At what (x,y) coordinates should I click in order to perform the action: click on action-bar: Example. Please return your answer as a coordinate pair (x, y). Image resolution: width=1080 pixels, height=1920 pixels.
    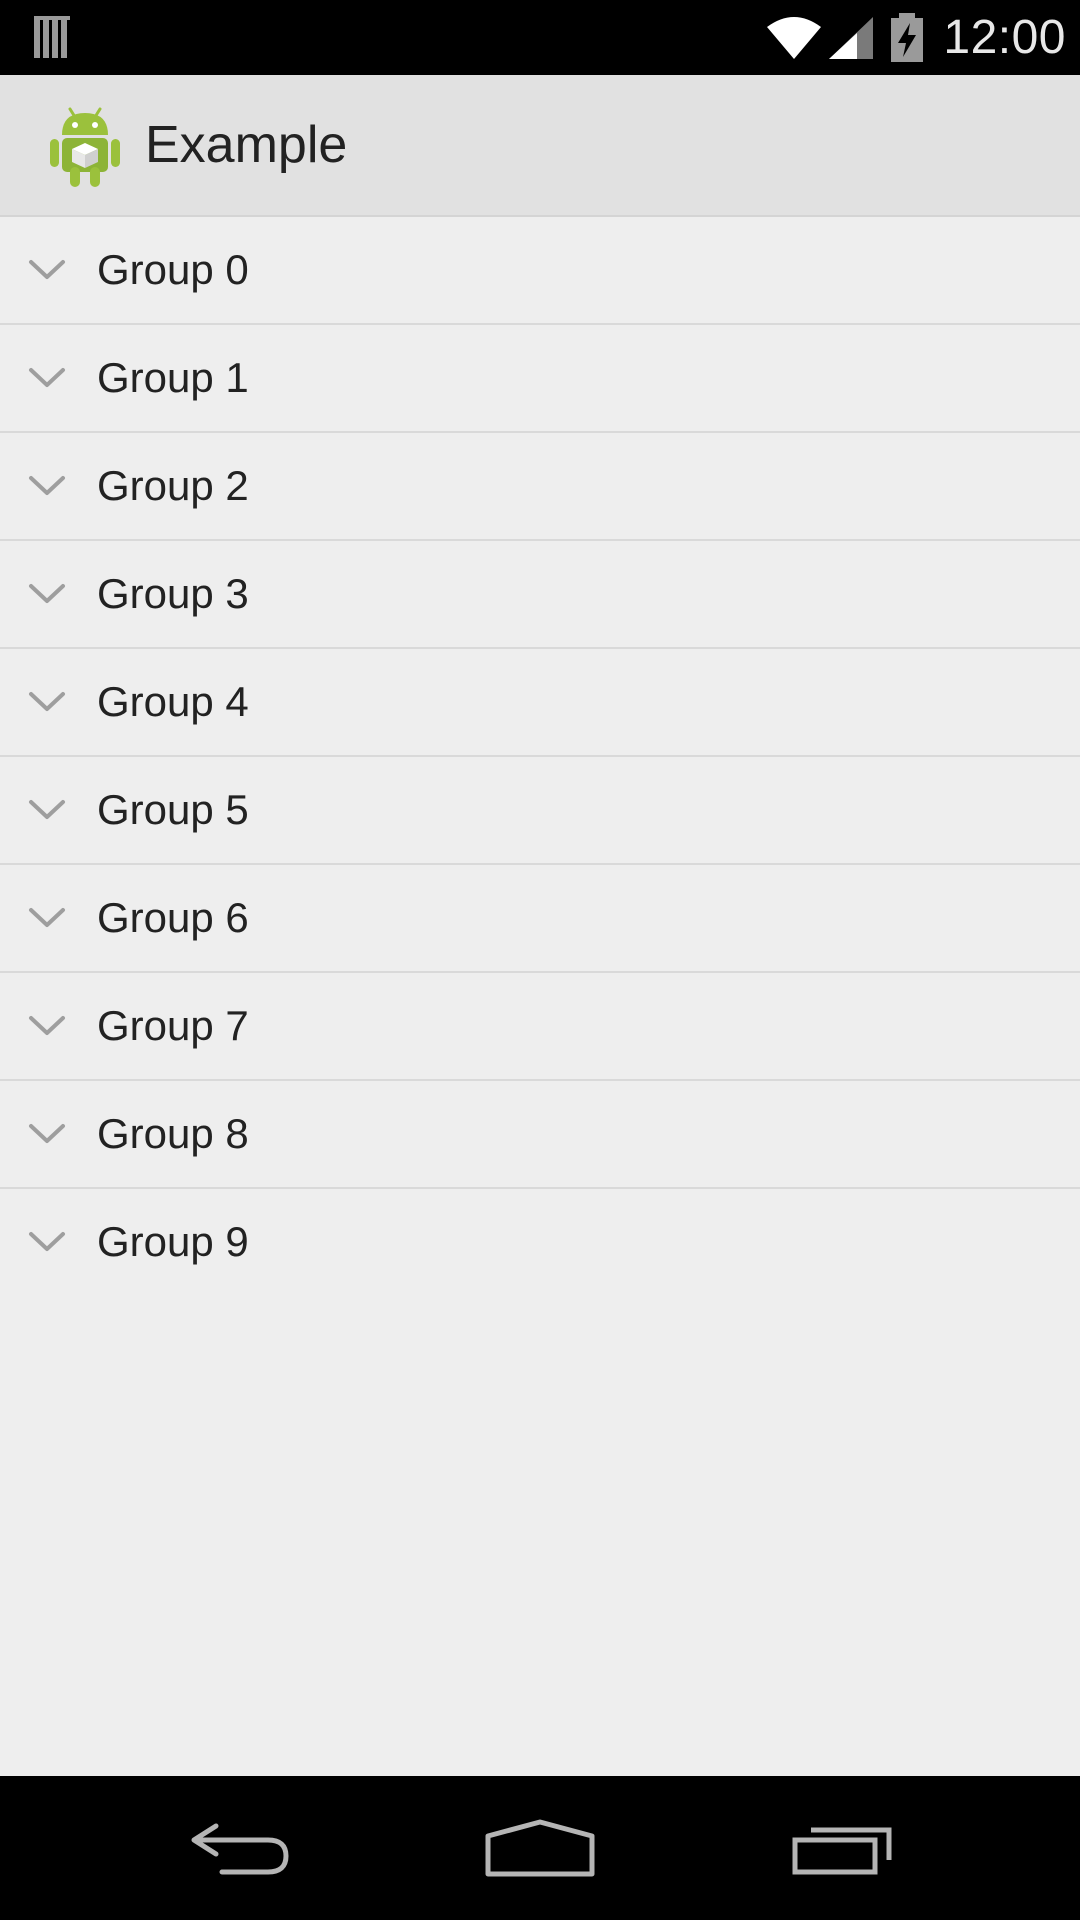
    Looking at the image, I should click on (540, 146).